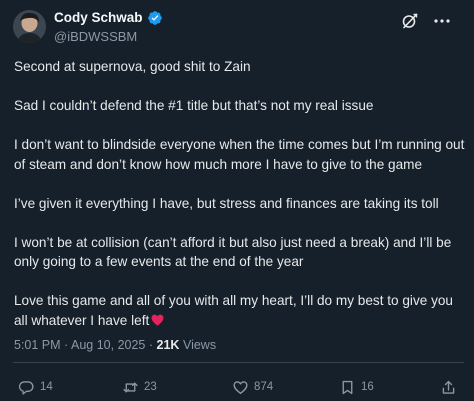 The image size is (474, 401). Describe the element at coordinates (37, 345) in the screenshot. I see `post-time: 5:01 PM` at that location.